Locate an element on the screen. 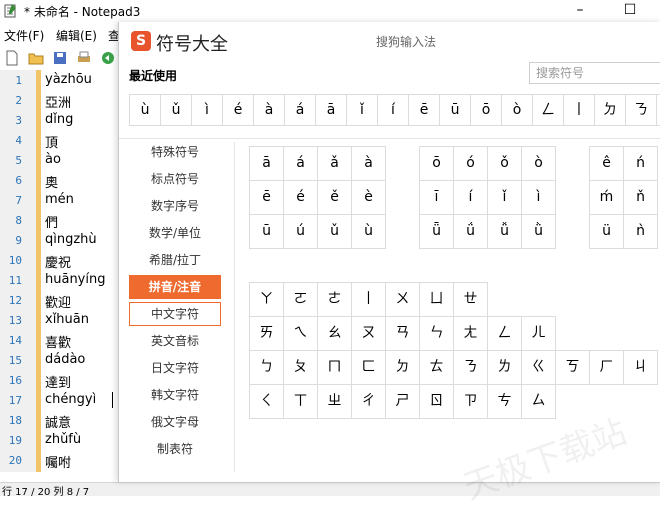 The image size is (660, 509). symbol-cell: ㄈ is located at coordinates (368, 367).